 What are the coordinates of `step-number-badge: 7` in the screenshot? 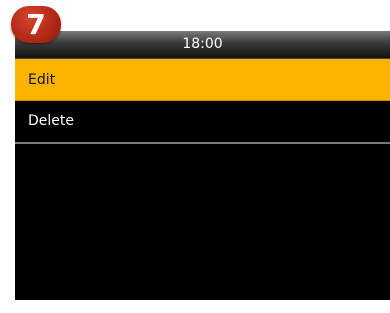 It's located at (36, 24).